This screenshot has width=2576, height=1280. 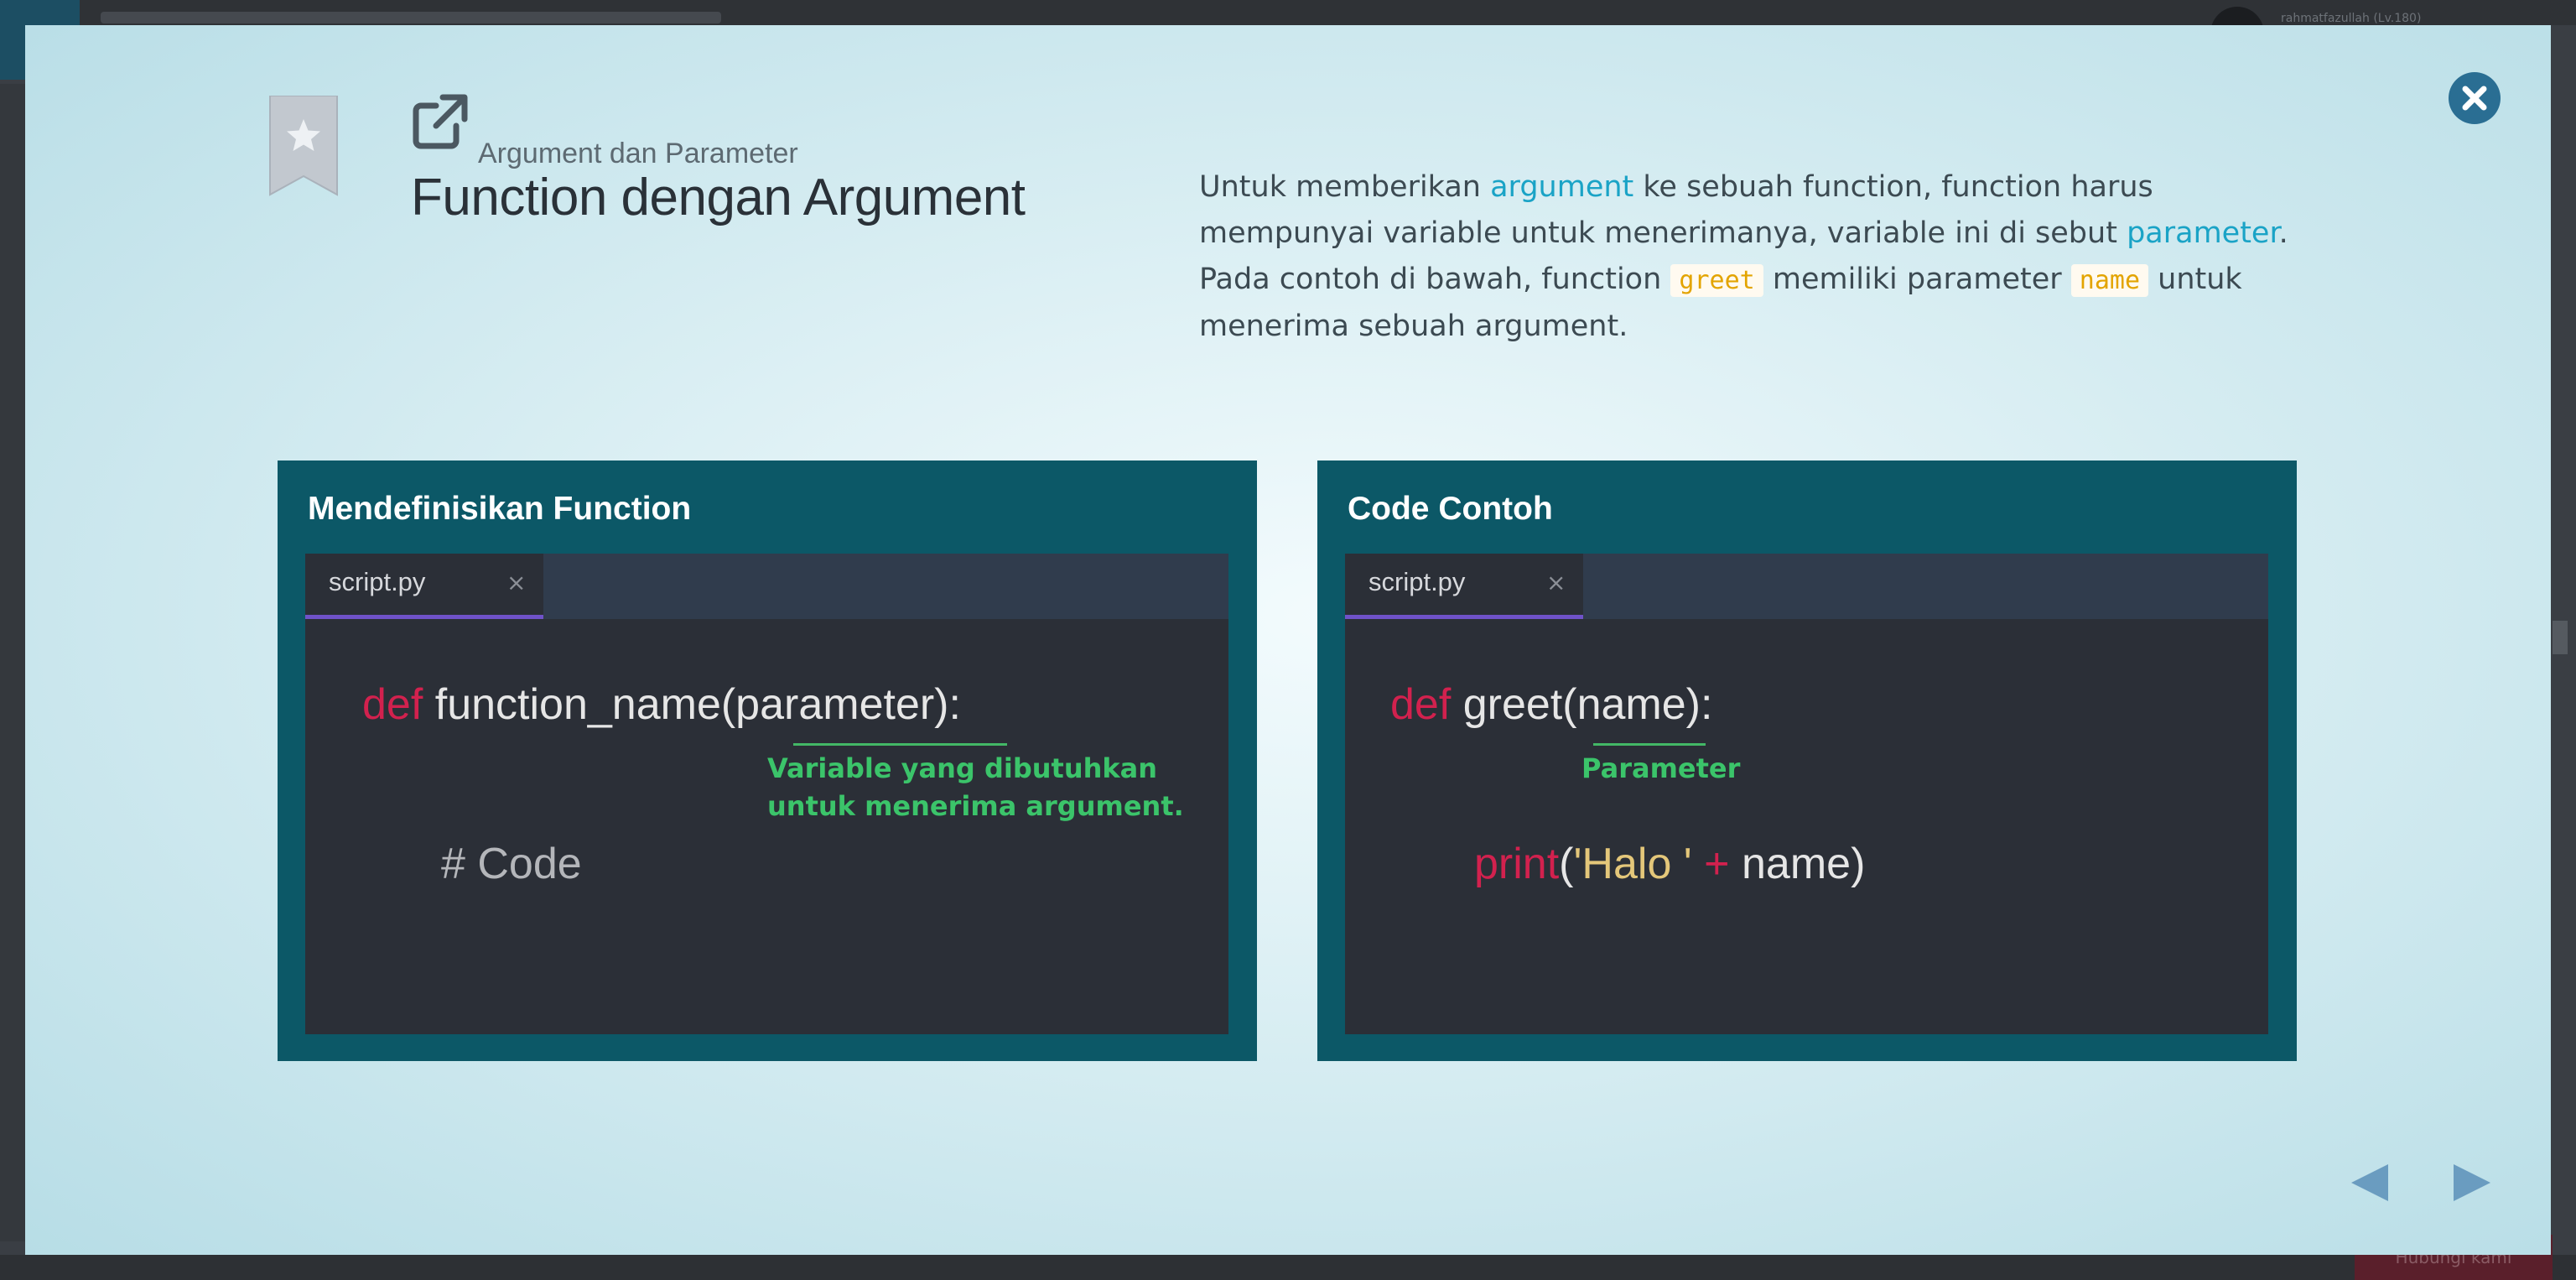 I want to click on background-search-bar, so click(x=411, y=17).